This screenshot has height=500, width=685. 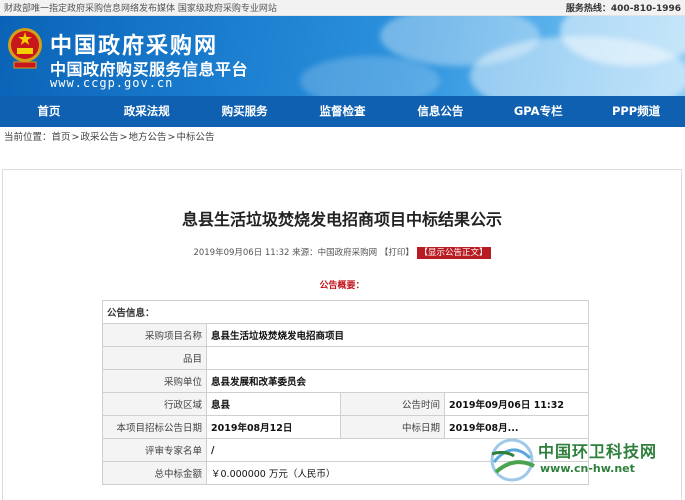 I want to click on table-row: 采购项目名称 息县生活垃圾焚烧发电招商项目, so click(x=345, y=335).